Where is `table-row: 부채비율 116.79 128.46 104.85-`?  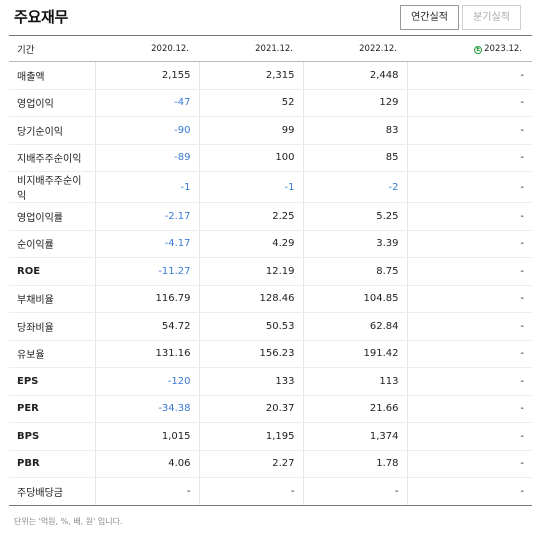 table-row: 부채비율 116.79 128.46 104.85- is located at coordinates (270, 298).